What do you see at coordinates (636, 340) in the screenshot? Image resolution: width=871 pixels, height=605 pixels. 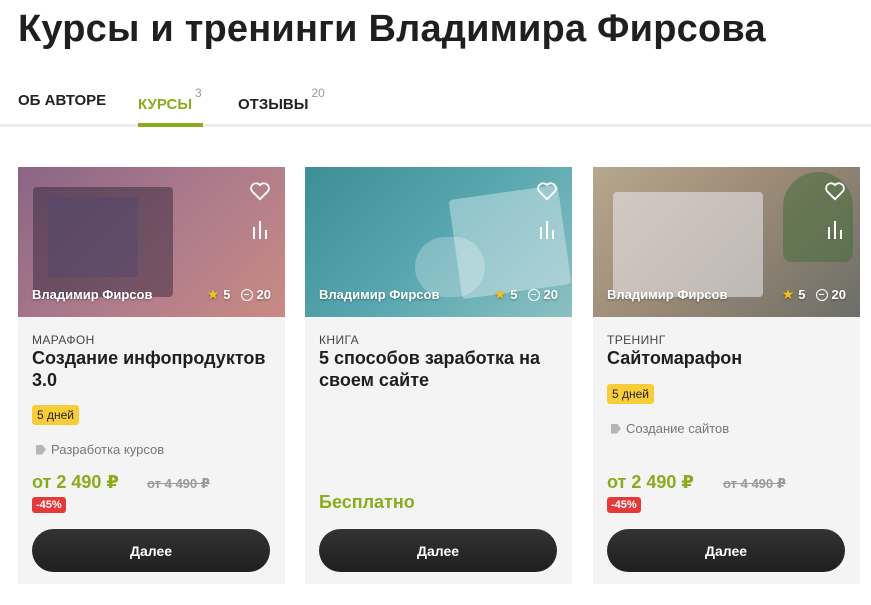 I see `course-type: ТРЕНИНГ` at bounding box center [636, 340].